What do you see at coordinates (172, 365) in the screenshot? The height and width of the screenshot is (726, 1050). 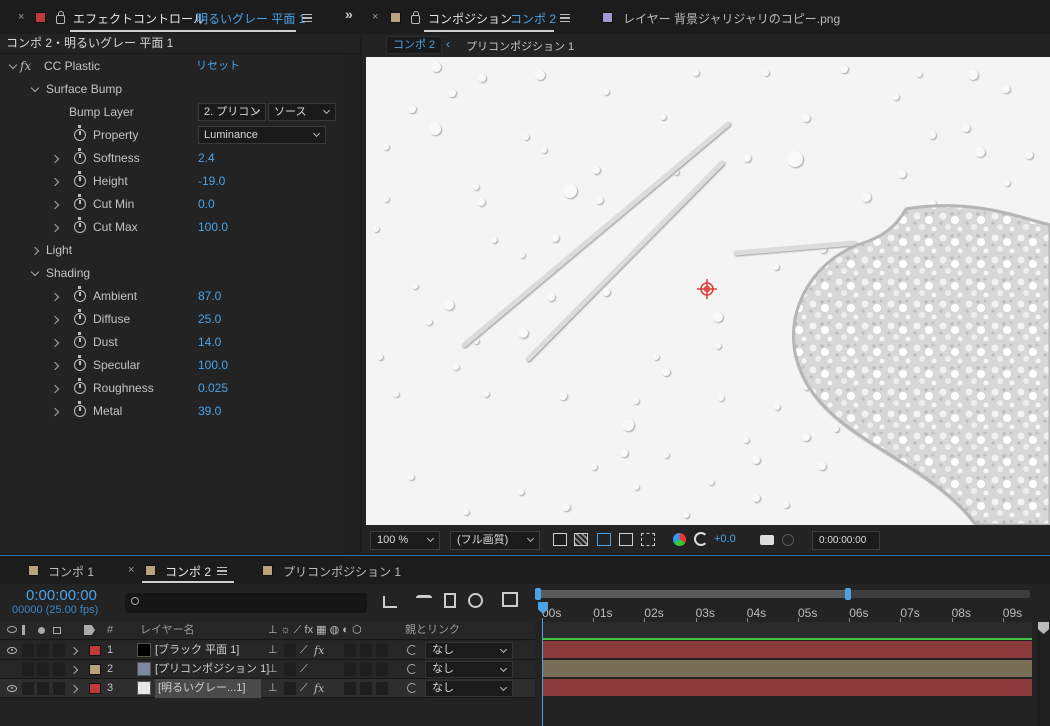 I see `param-row-specular: Specular 100.0` at bounding box center [172, 365].